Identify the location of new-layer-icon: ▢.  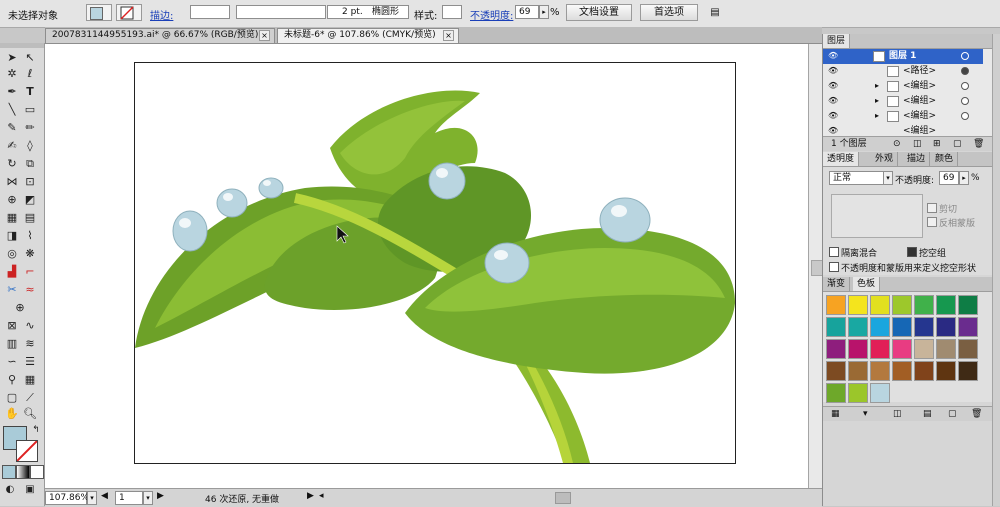
(957, 144).